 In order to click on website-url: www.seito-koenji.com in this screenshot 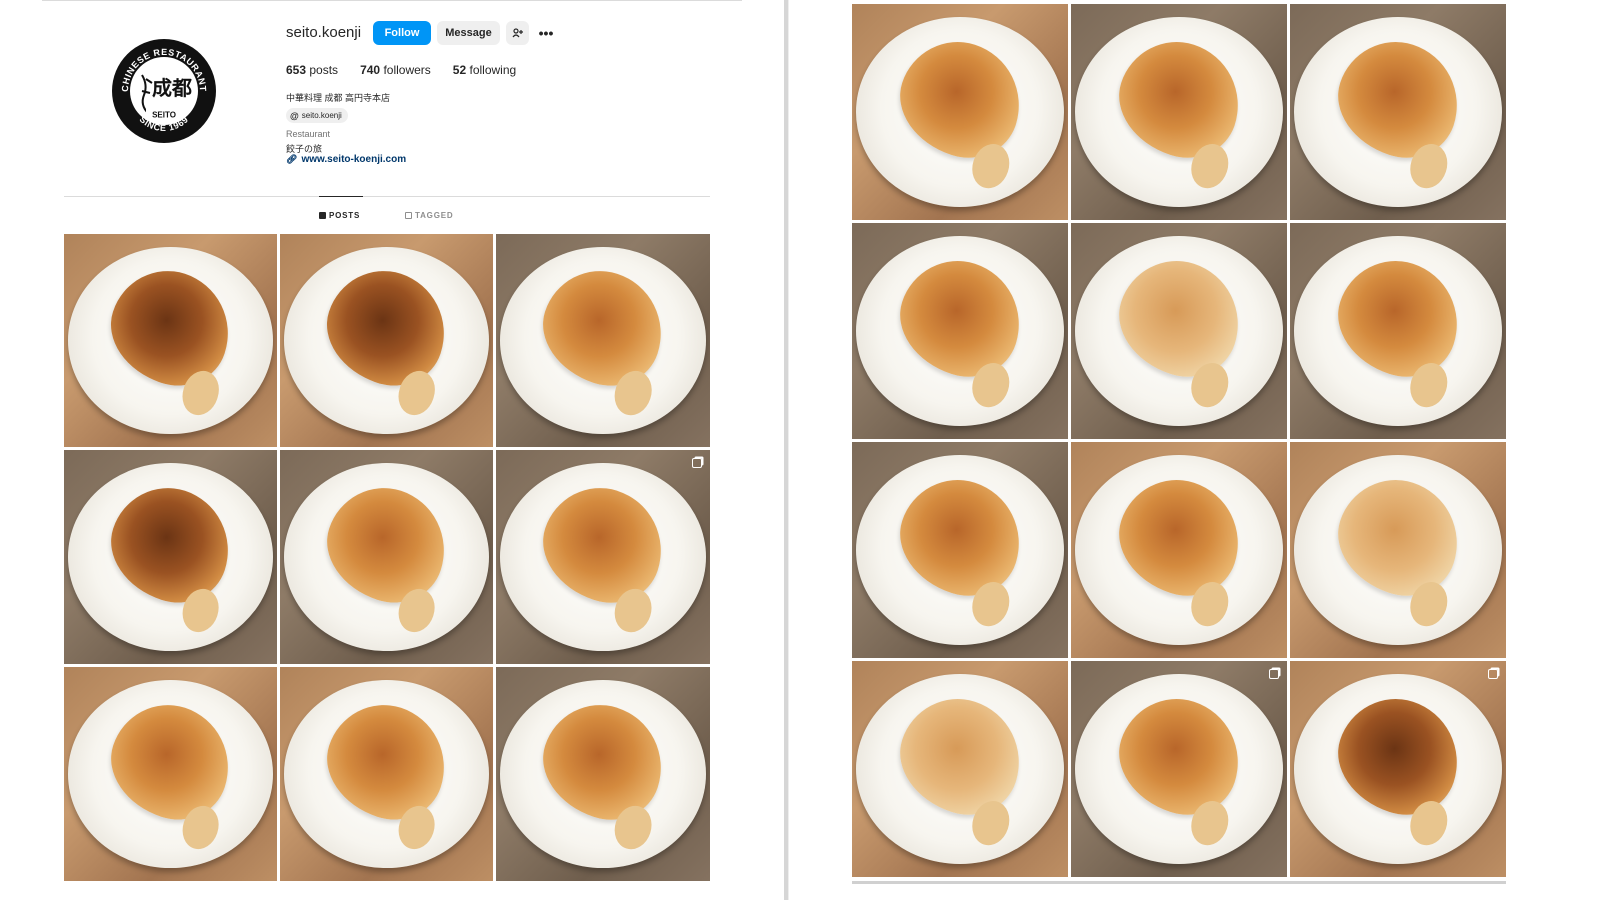, I will do `click(354, 159)`.